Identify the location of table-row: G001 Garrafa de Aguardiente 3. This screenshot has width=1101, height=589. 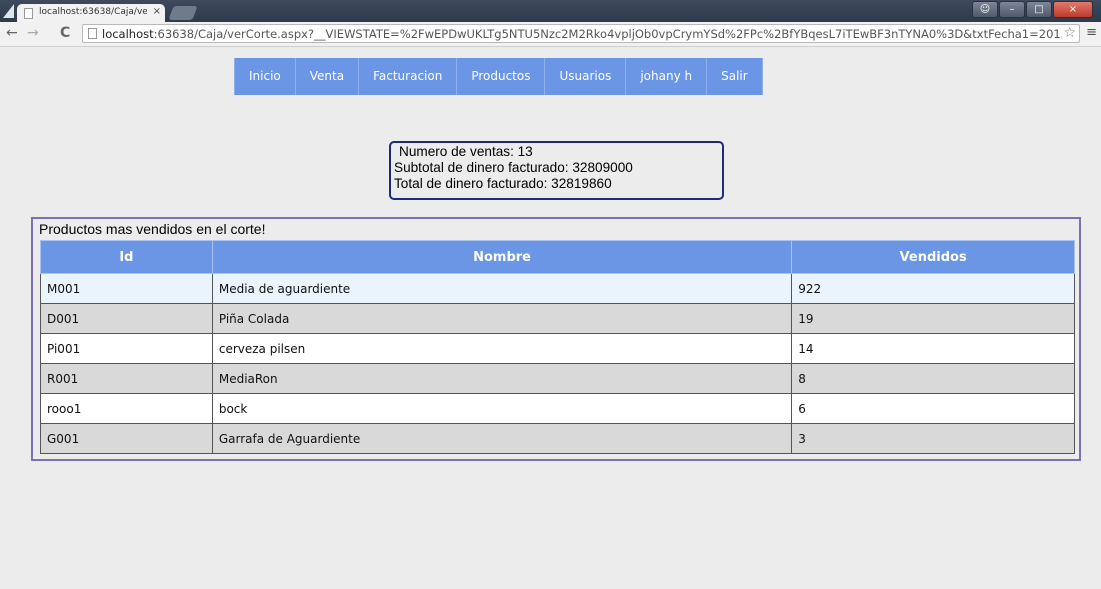
(557, 438).